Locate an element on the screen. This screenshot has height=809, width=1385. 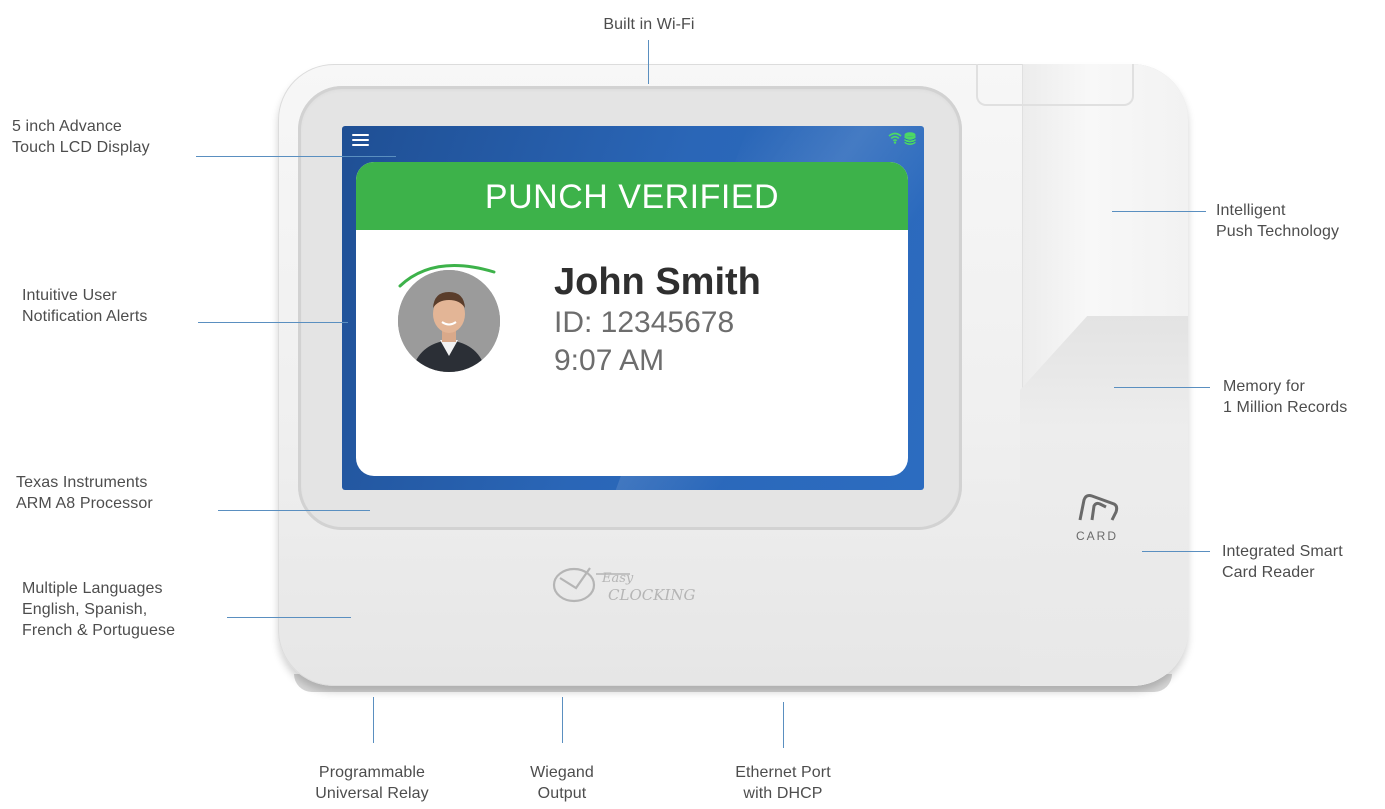
leader-line-display is located at coordinates (296, 156).